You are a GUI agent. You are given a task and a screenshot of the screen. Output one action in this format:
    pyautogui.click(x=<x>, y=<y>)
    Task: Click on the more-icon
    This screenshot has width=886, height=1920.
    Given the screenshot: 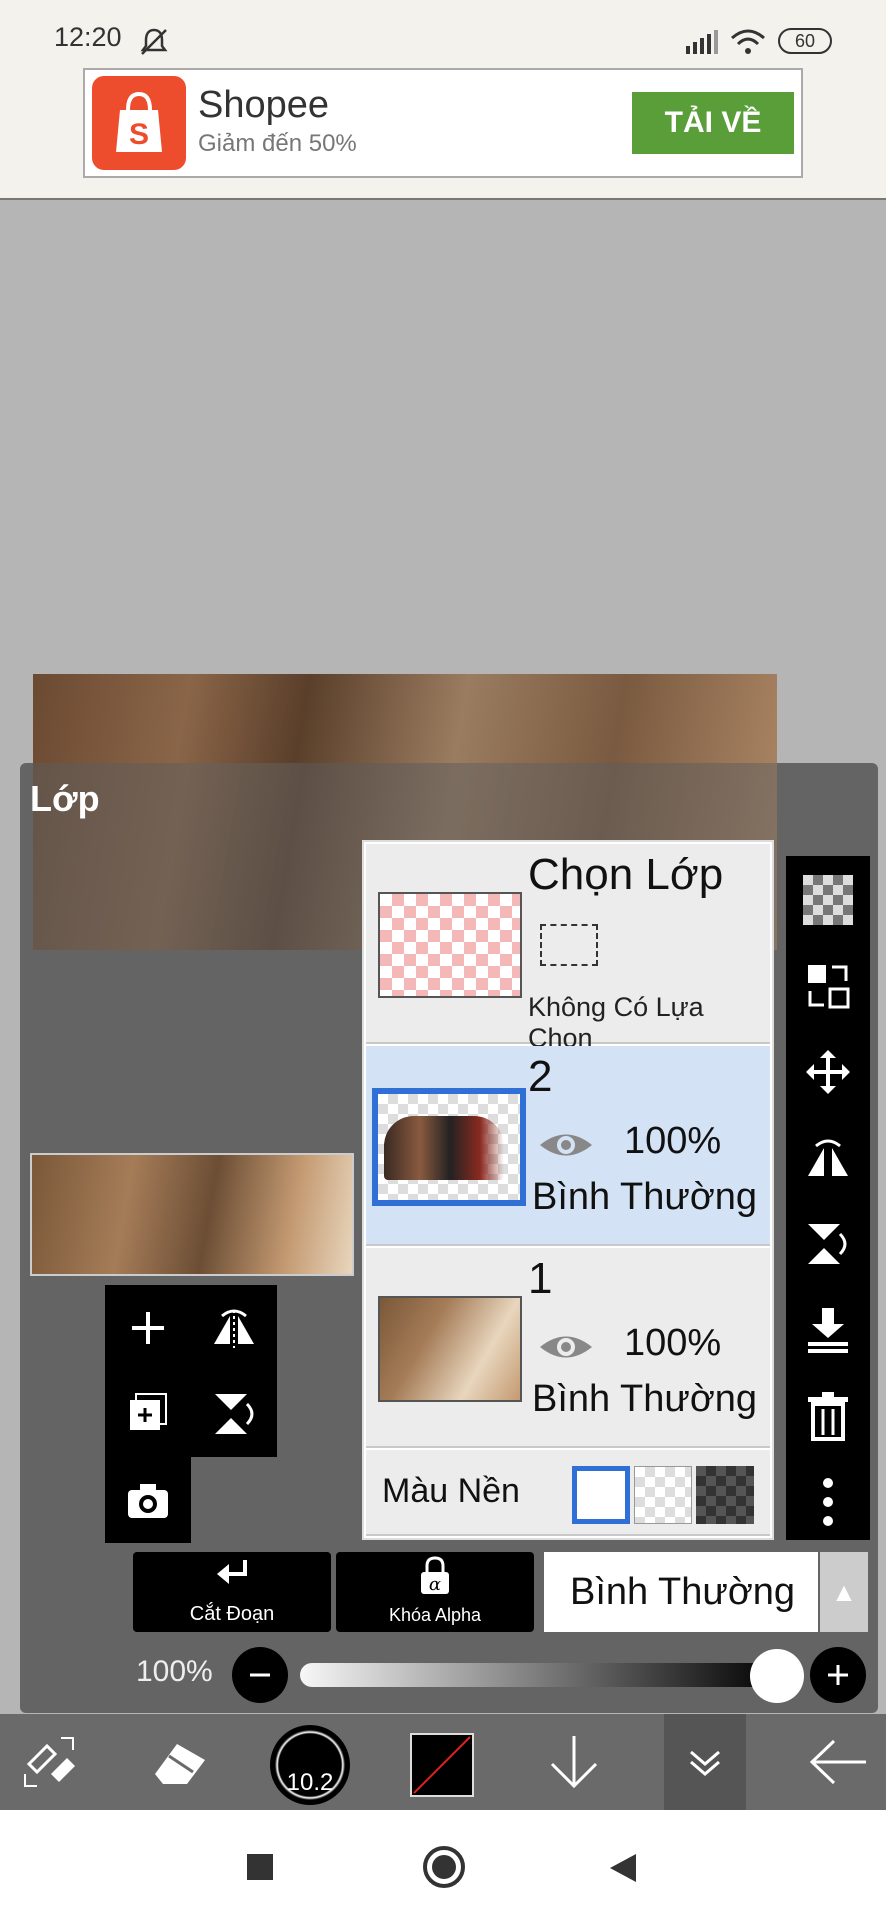 What is the action you would take?
    pyautogui.click(x=828, y=1502)
    